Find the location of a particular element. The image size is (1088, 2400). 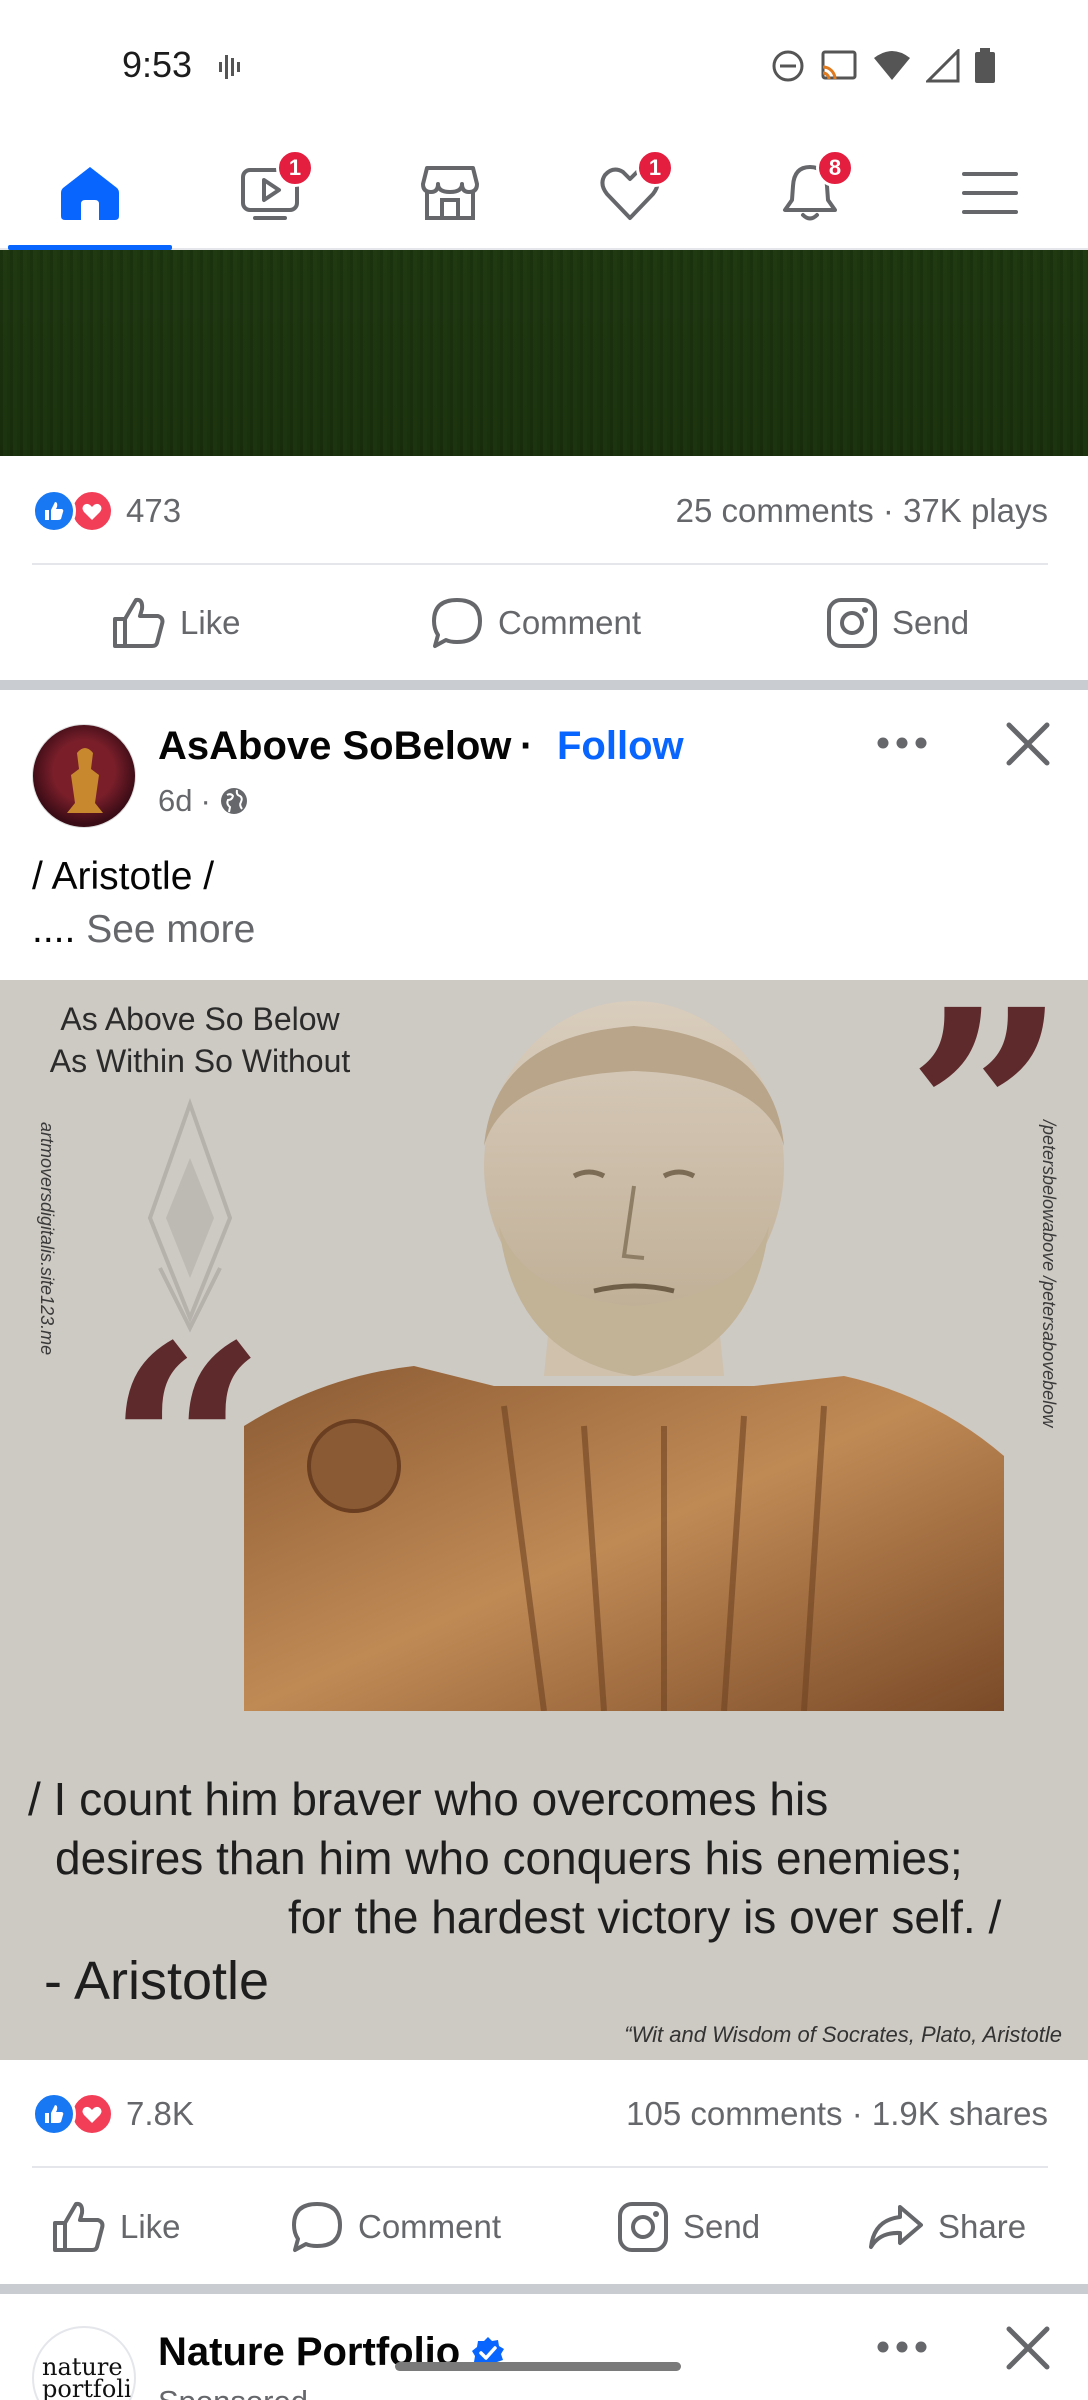

home-icon is located at coordinates (90, 193).